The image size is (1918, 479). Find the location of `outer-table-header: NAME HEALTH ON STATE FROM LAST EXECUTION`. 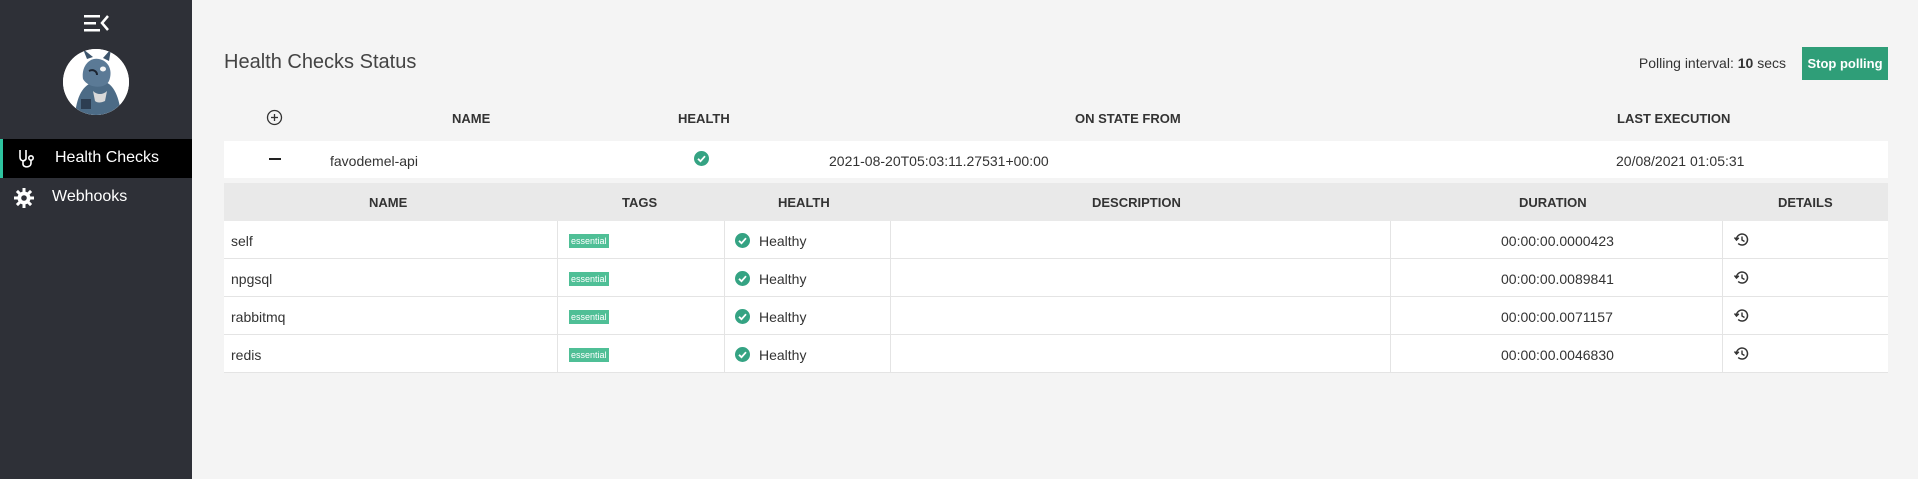

outer-table-header: NAME HEALTH ON STATE FROM LAST EXECUTION is located at coordinates (1056, 118).